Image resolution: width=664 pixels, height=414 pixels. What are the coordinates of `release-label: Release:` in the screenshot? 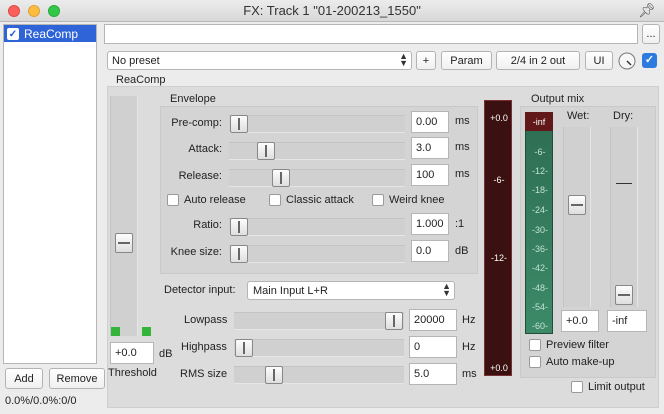 It's located at (200, 176).